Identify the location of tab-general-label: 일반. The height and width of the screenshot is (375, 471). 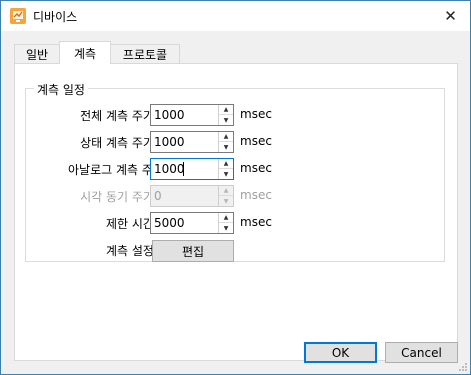
(37, 55).